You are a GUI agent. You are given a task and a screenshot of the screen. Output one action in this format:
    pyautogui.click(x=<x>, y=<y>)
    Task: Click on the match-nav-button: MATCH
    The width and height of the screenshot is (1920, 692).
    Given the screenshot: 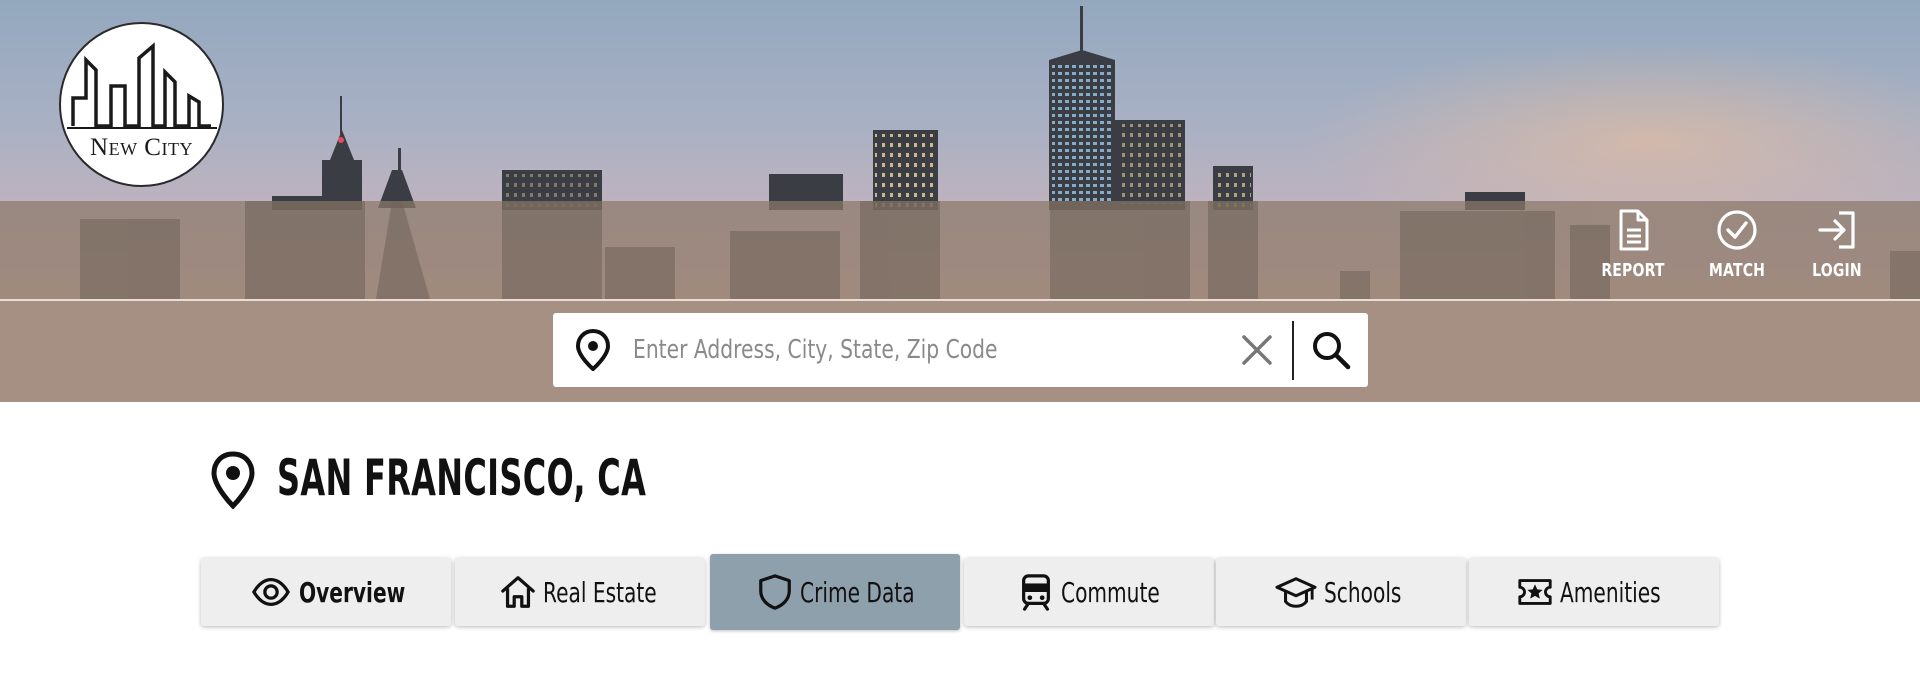 What is the action you would take?
    pyautogui.click(x=1737, y=251)
    